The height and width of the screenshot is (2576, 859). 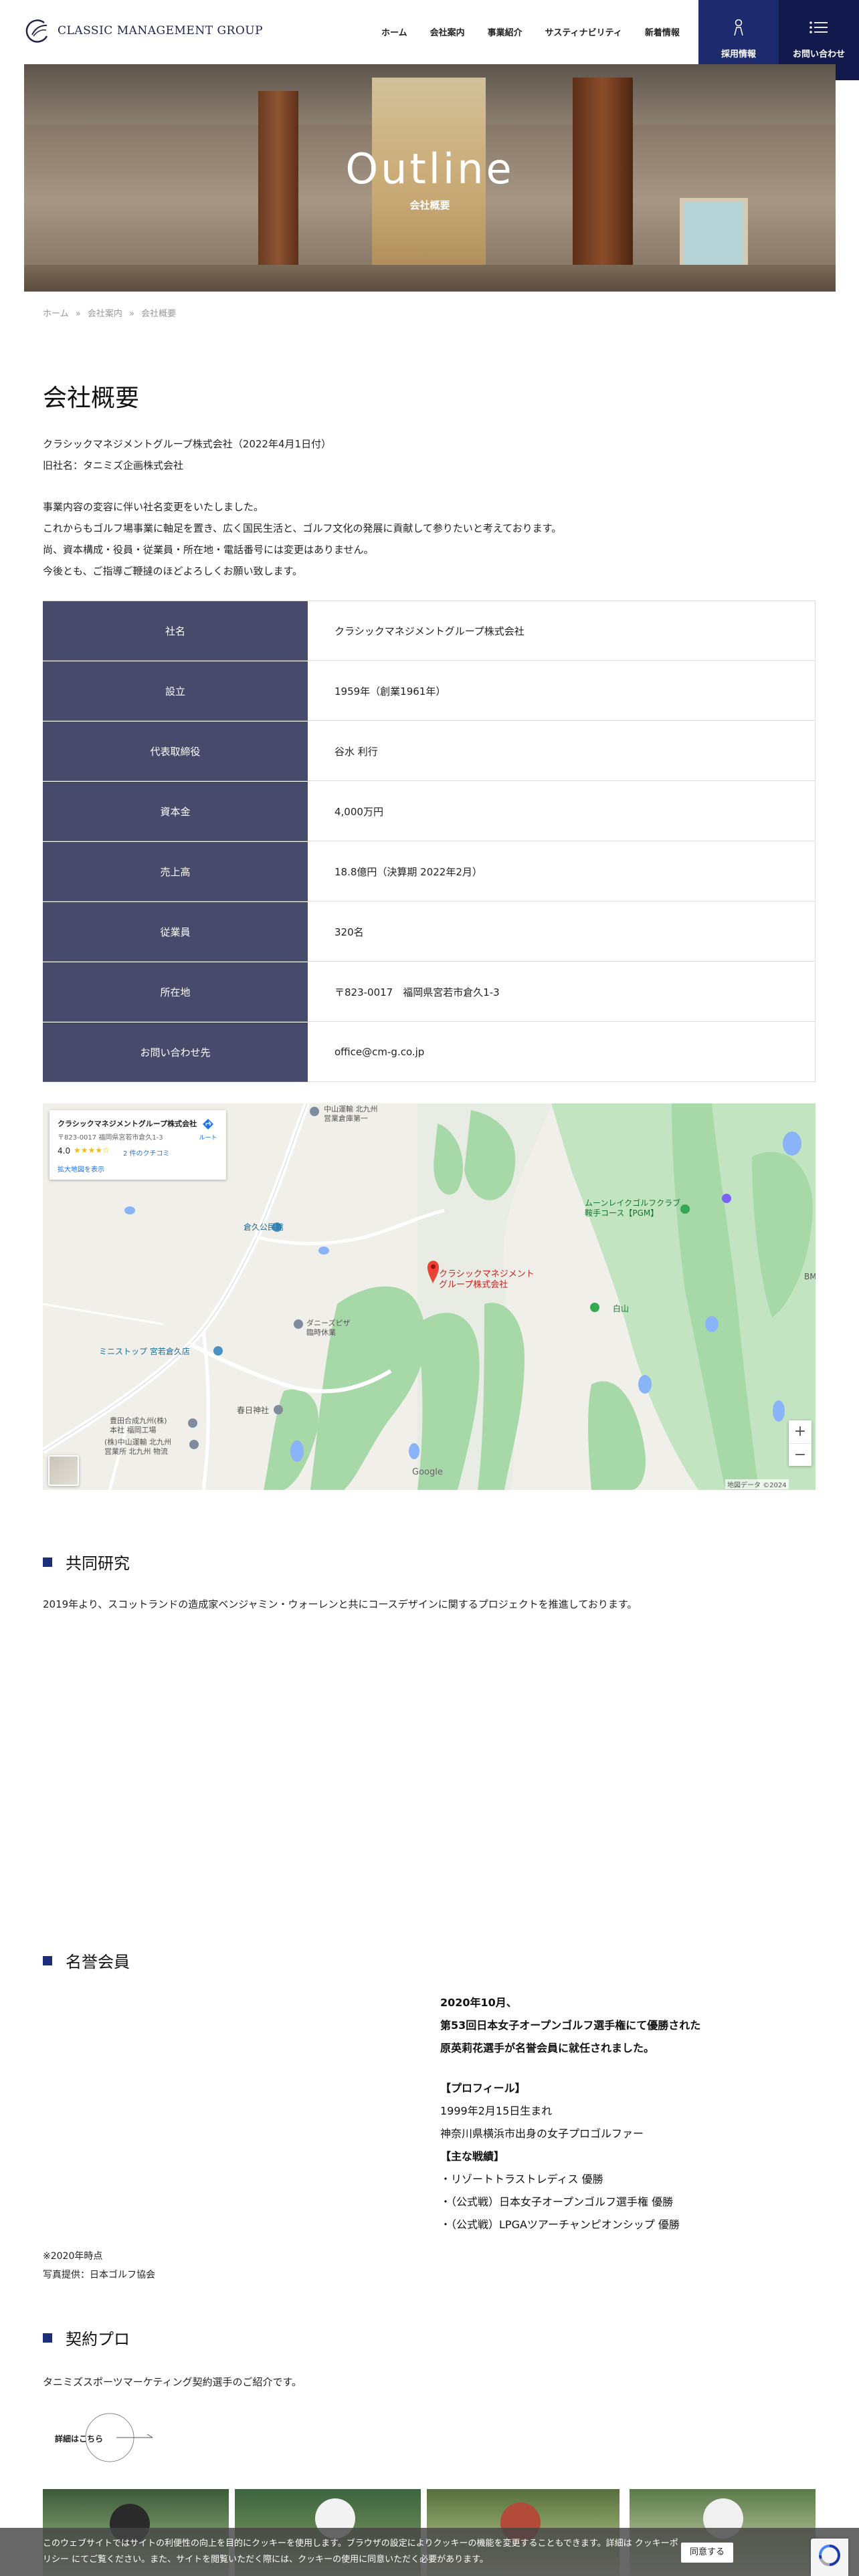 What do you see at coordinates (521, 2179) in the screenshot?
I see `record-line: ・リゾートトラストレディス 優勝` at bounding box center [521, 2179].